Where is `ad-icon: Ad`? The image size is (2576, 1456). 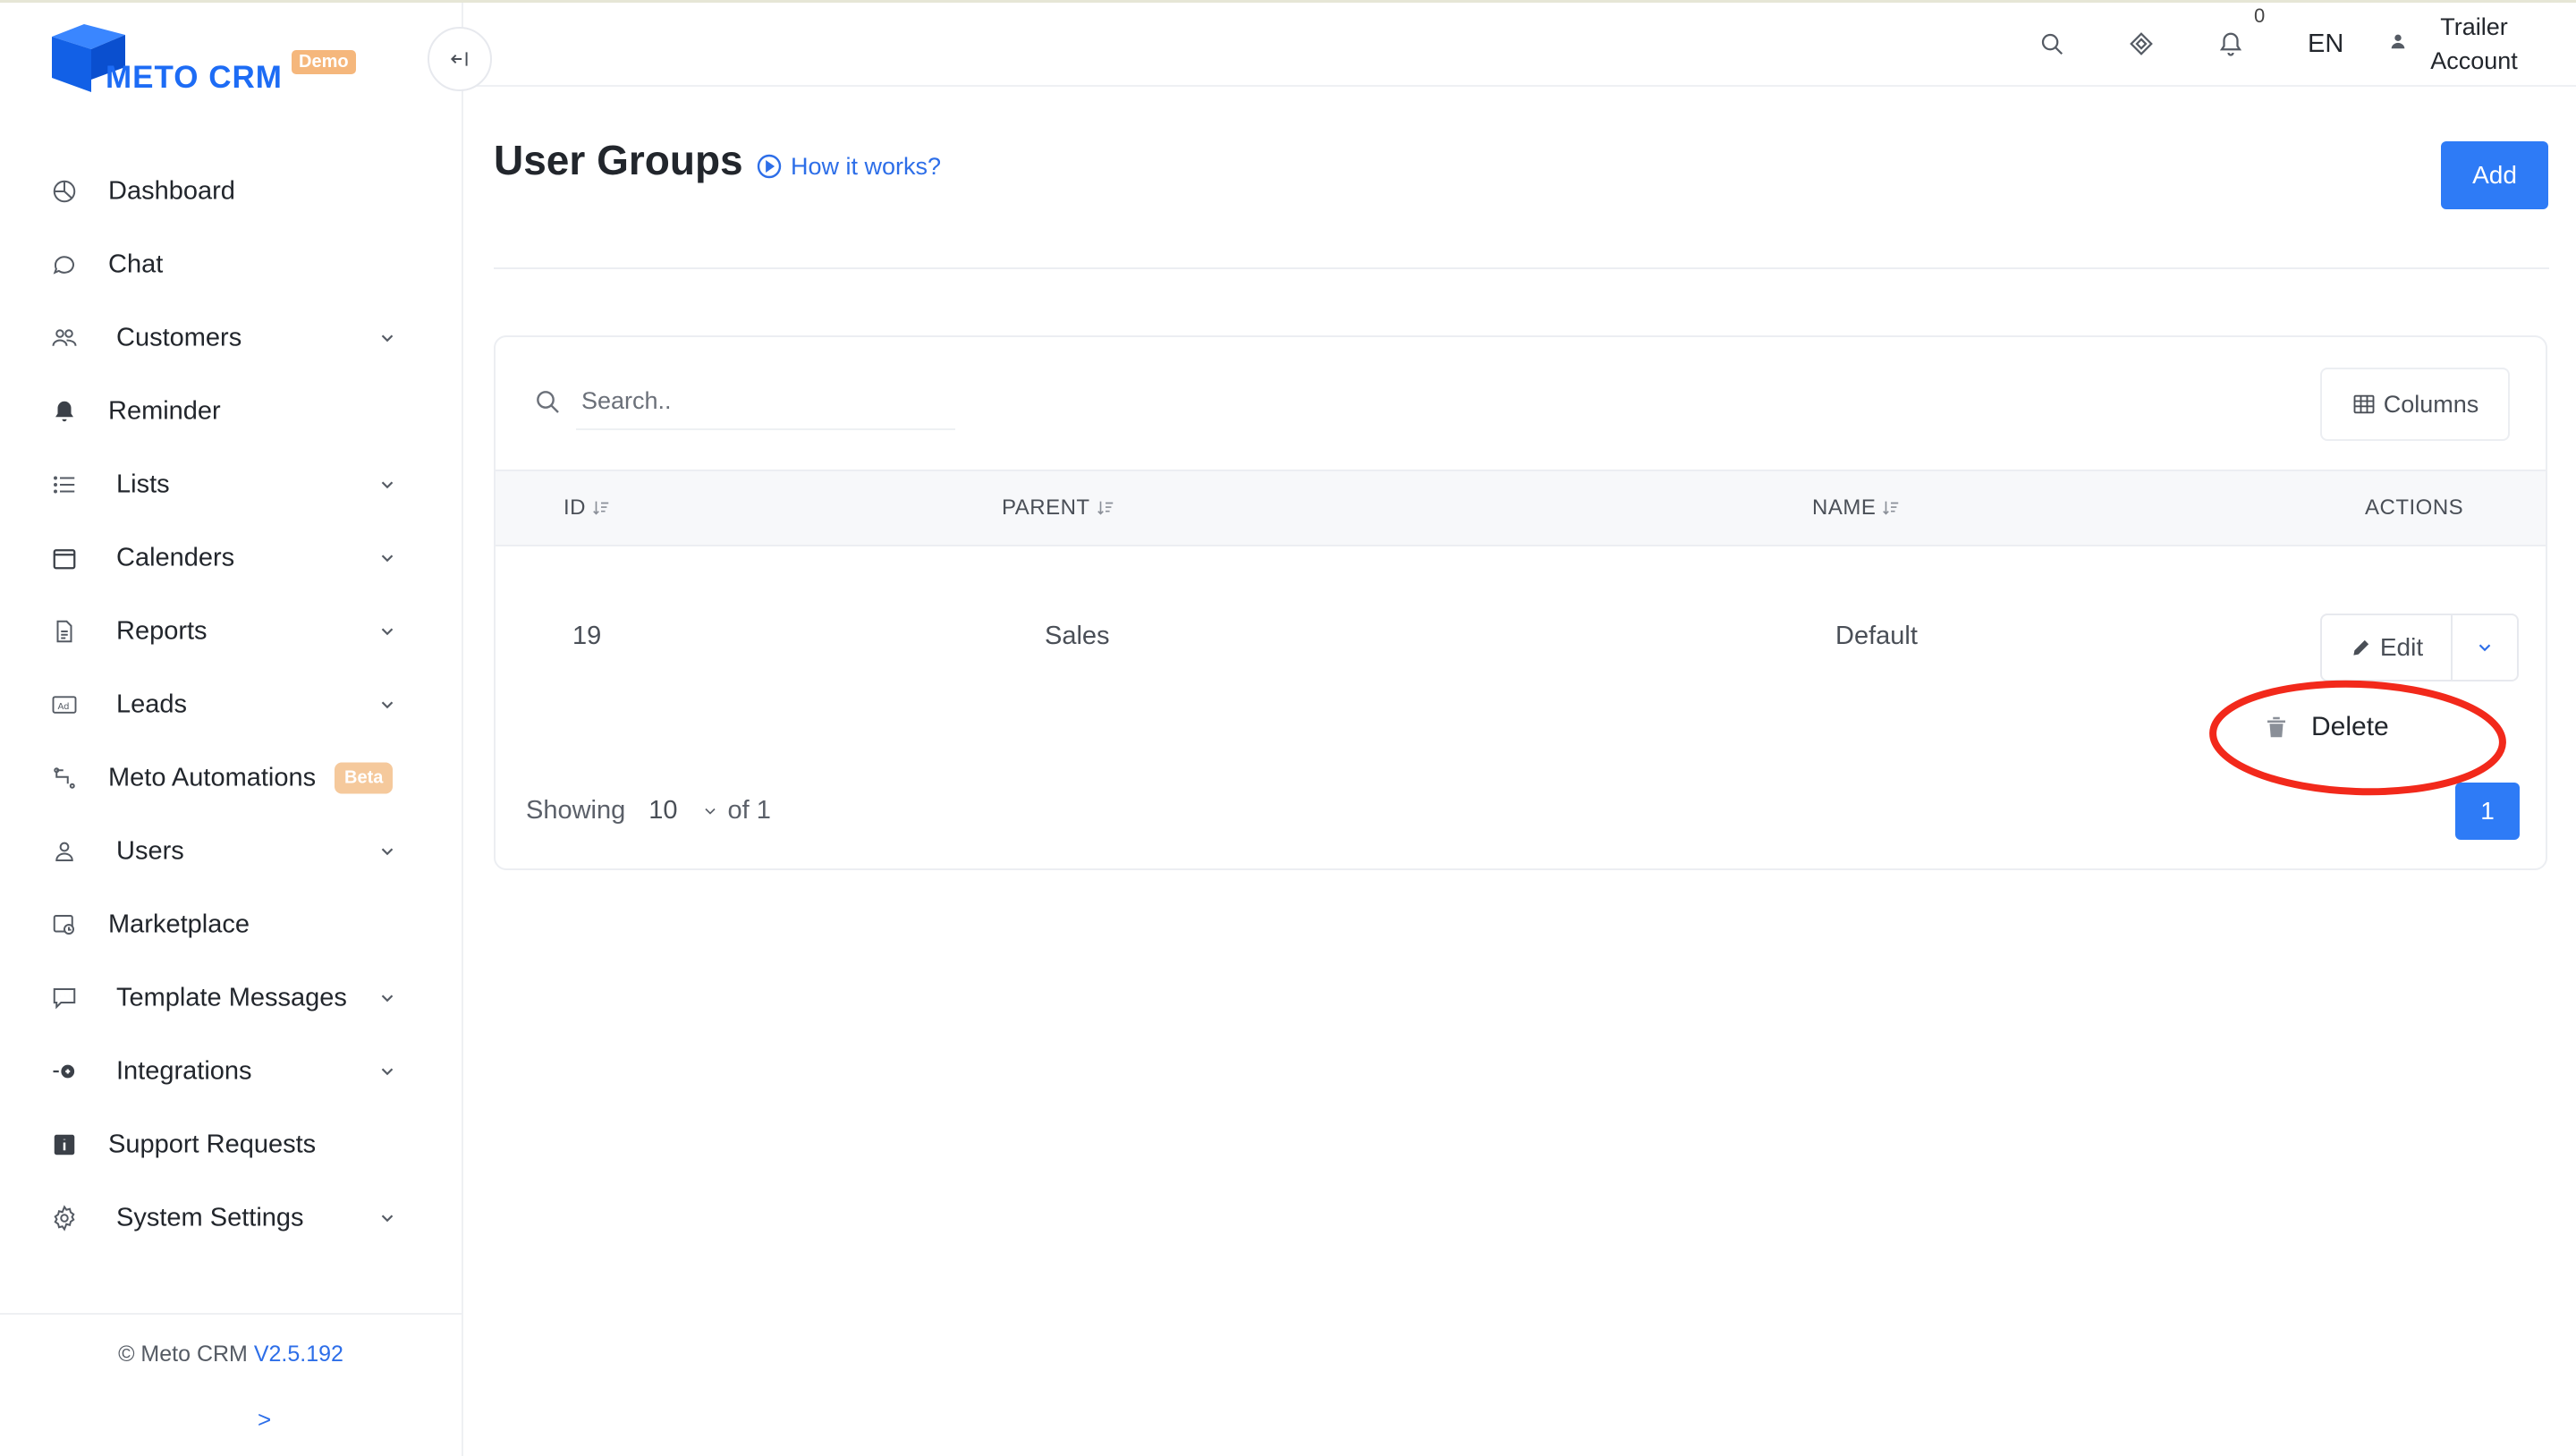 ad-icon: Ad is located at coordinates (64, 704).